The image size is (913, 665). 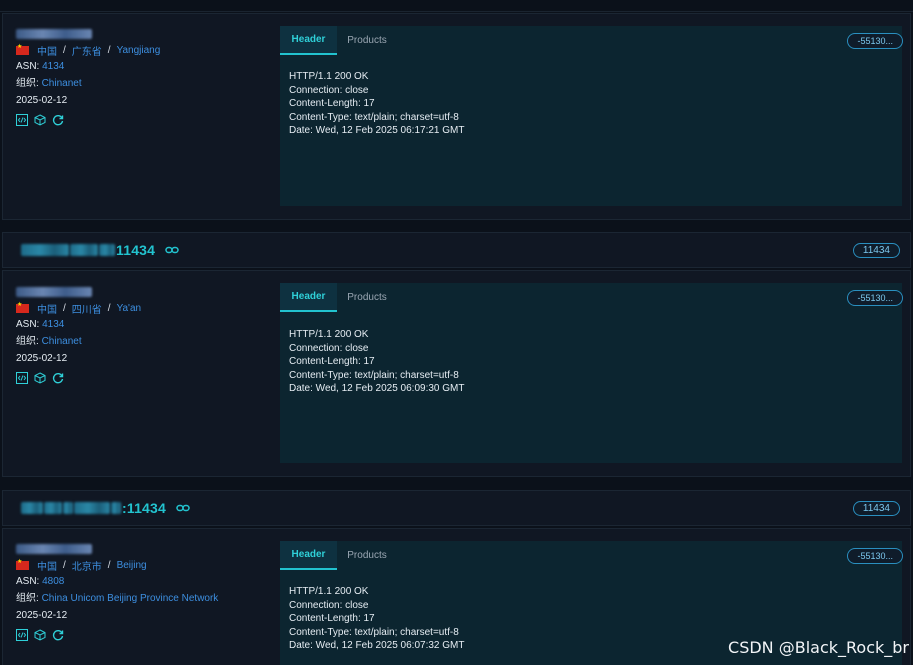 What do you see at coordinates (818, 647) in the screenshot?
I see `watermark: CSDN @Black_Rock_br` at bounding box center [818, 647].